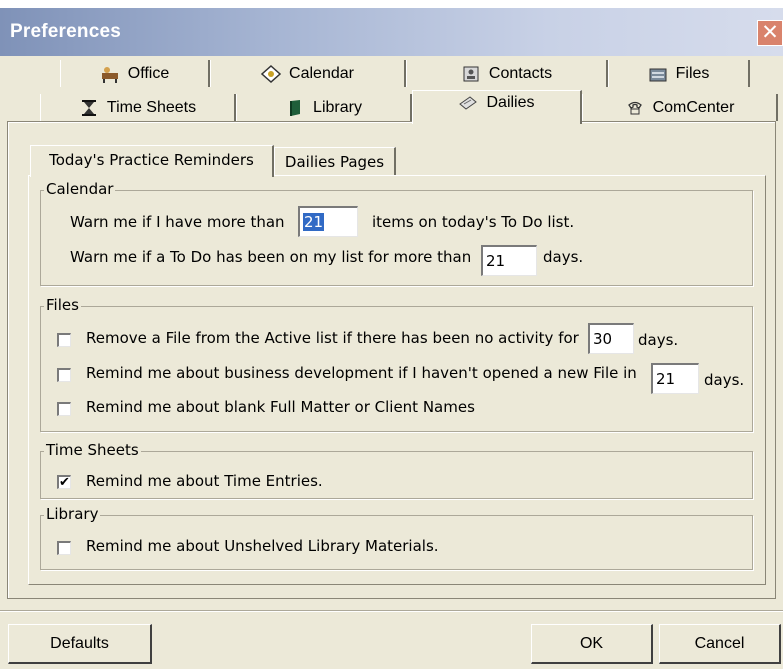  Describe the element at coordinates (80, 189) in the screenshot. I see `calendar-group-label: Calendar` at that location.